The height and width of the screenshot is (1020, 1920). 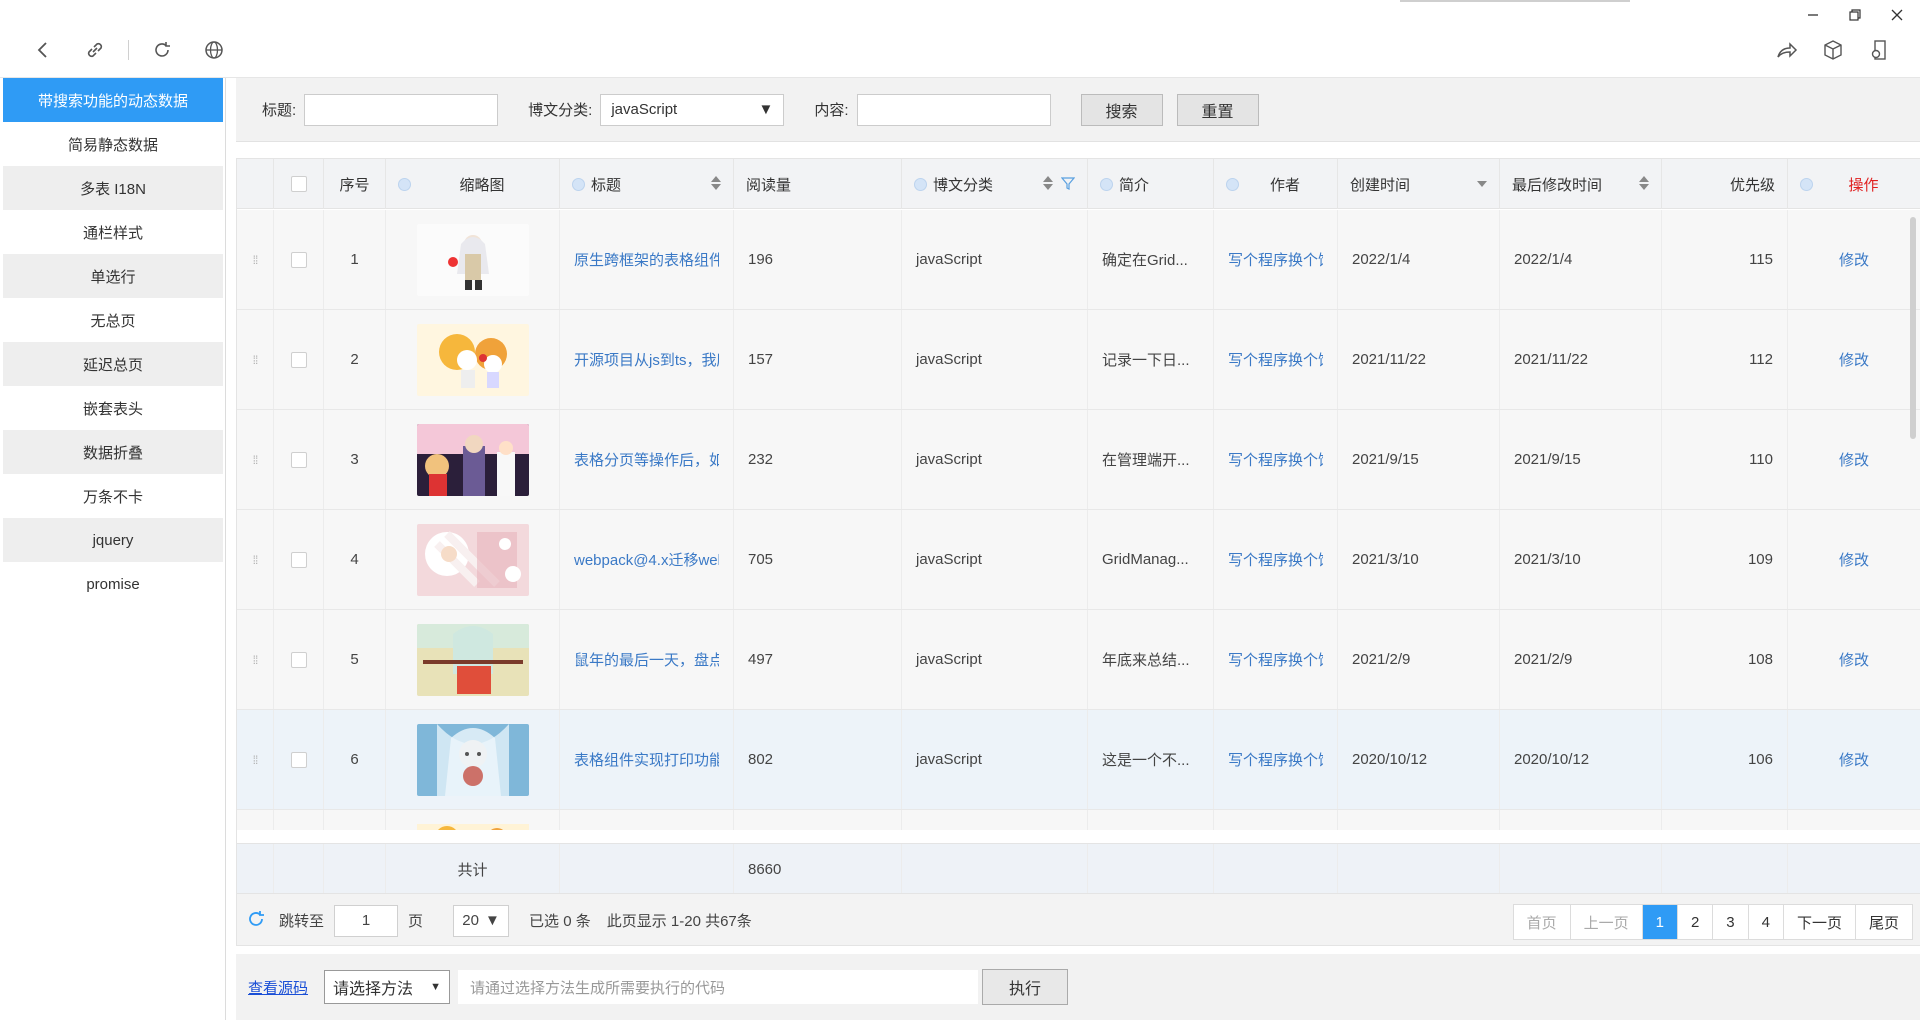 What do you see at coordinates (366, 920) in the screenshot?
I see `goto-page-input: 1` at bounding box center [366, 920].